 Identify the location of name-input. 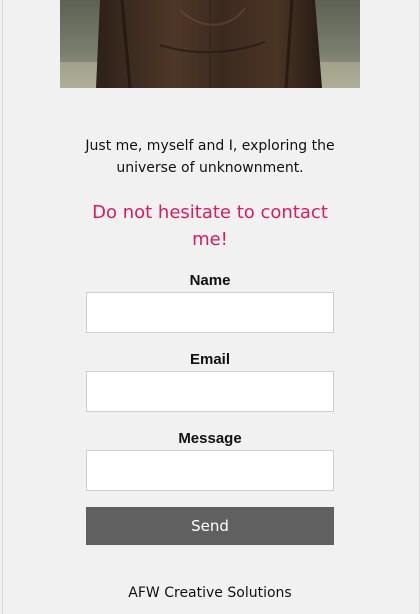
(210, 312).